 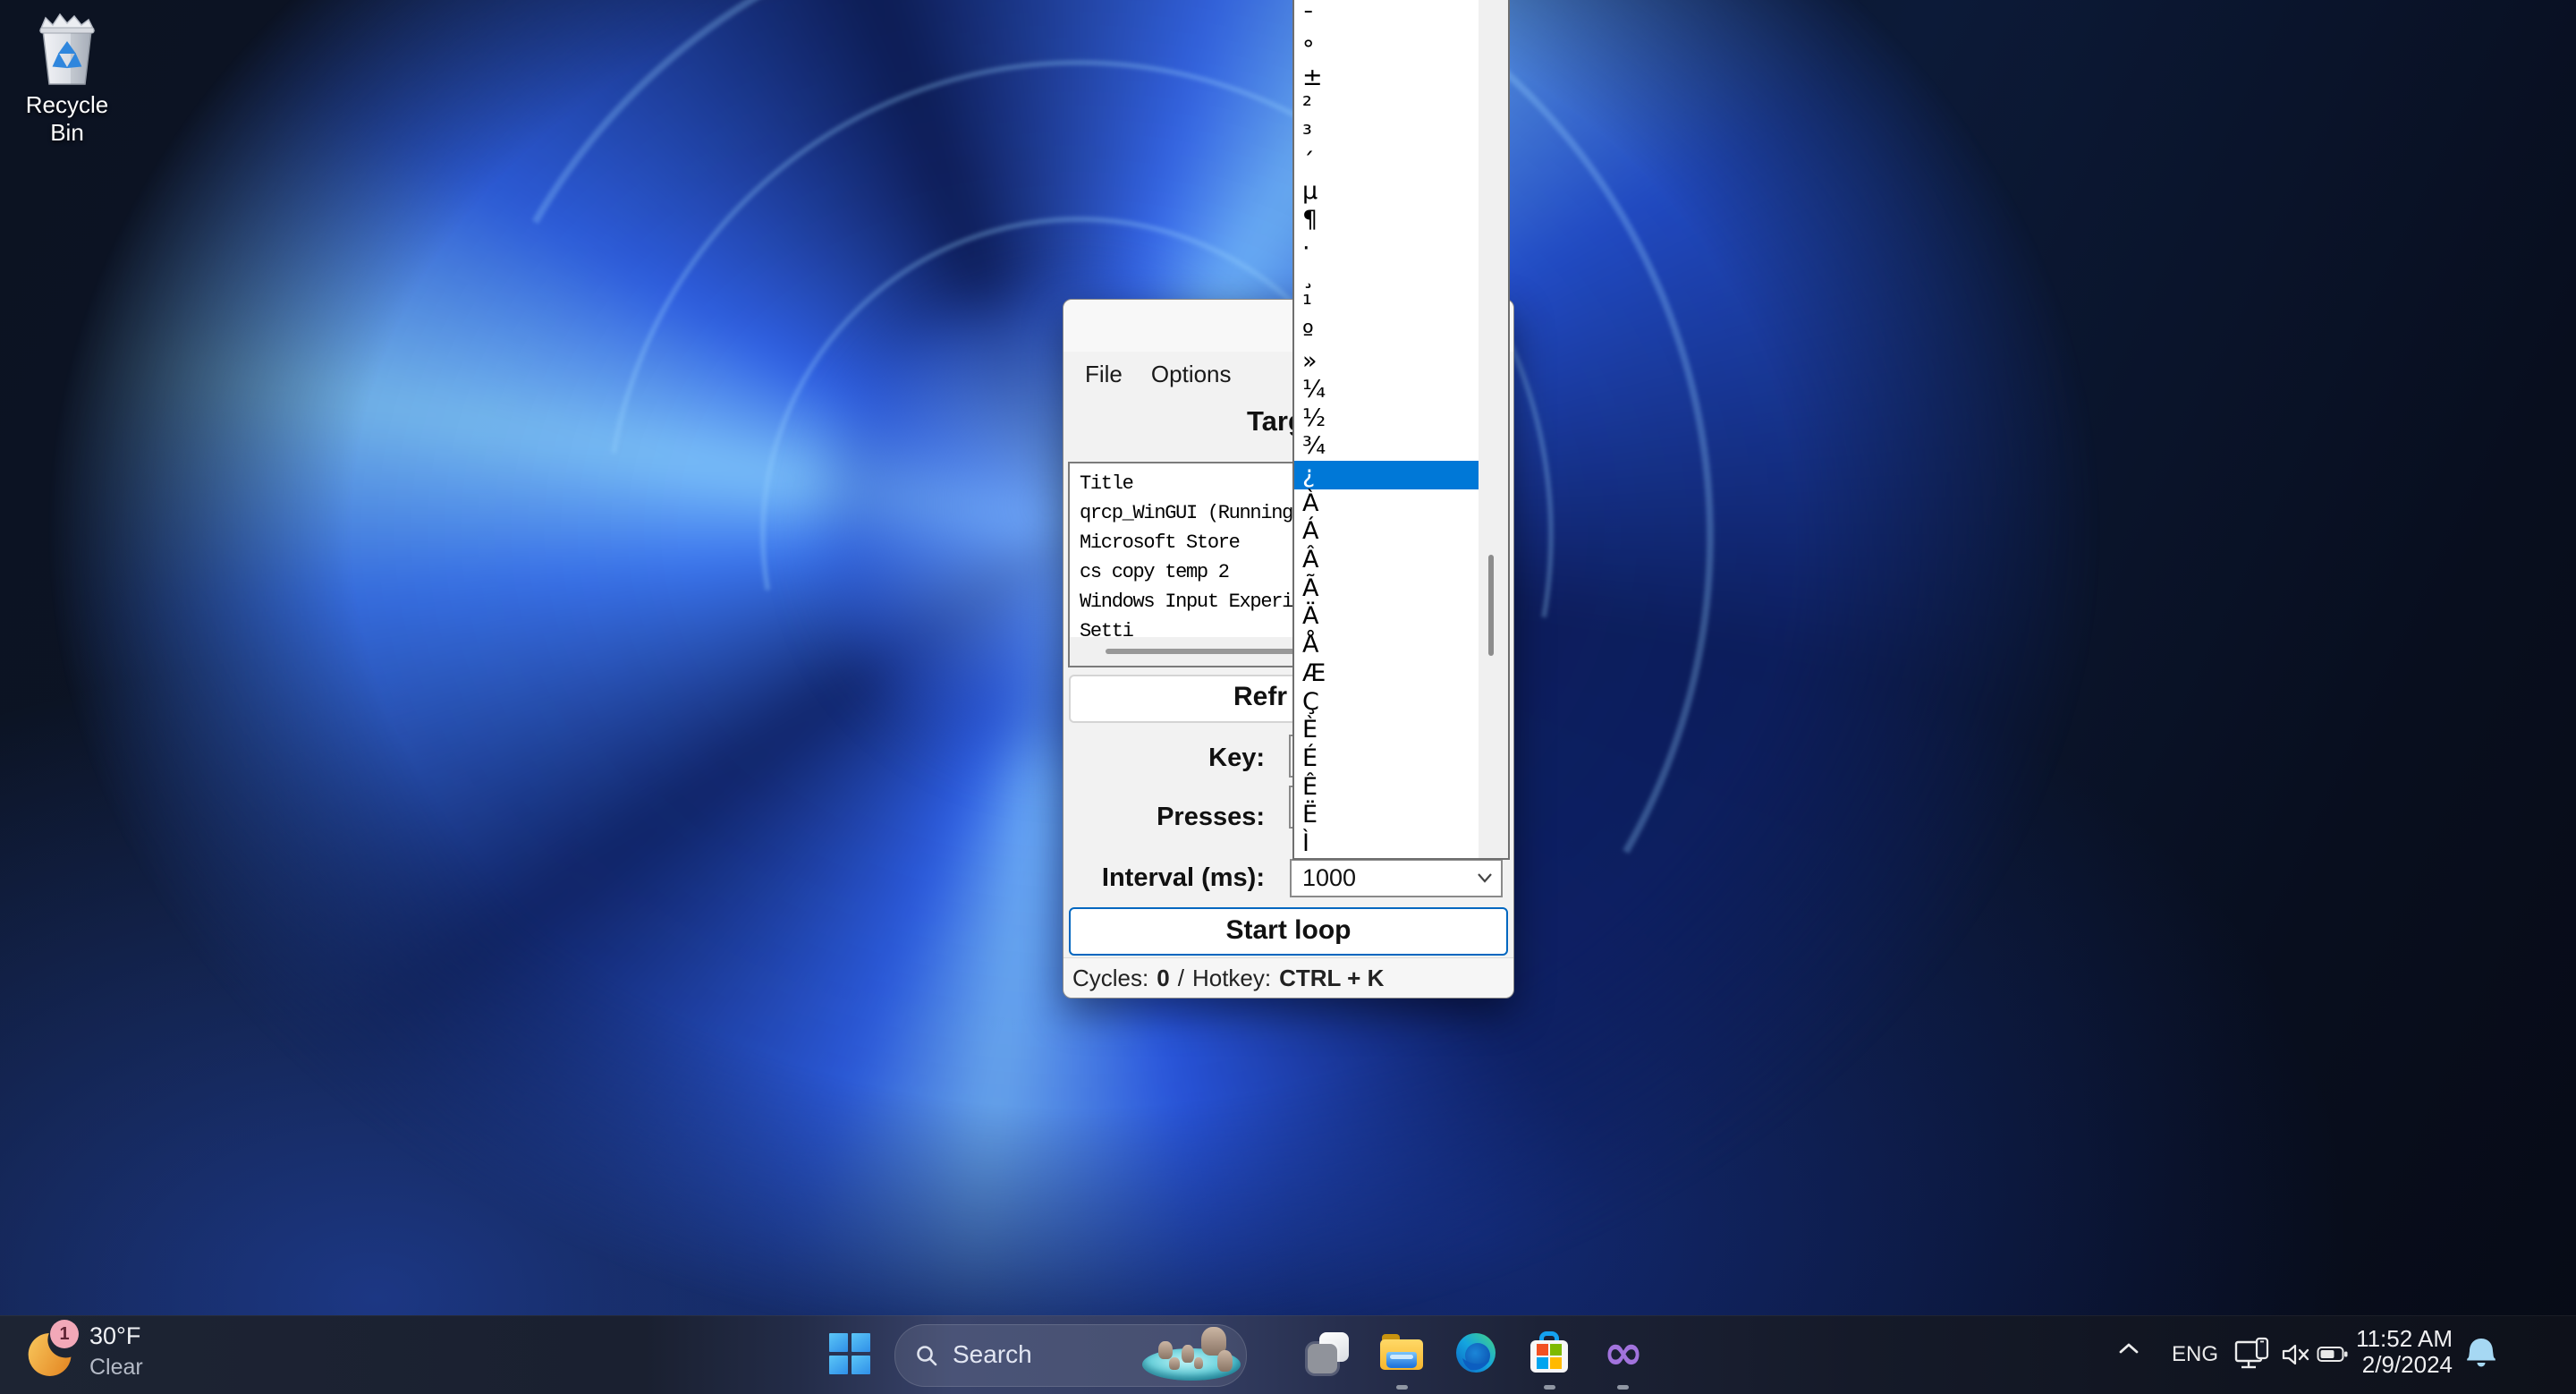 What do you see at coordinates (1386, 758) in the screenshot?
I see `dropdown-item: É` at bounding box center [1386, 758].